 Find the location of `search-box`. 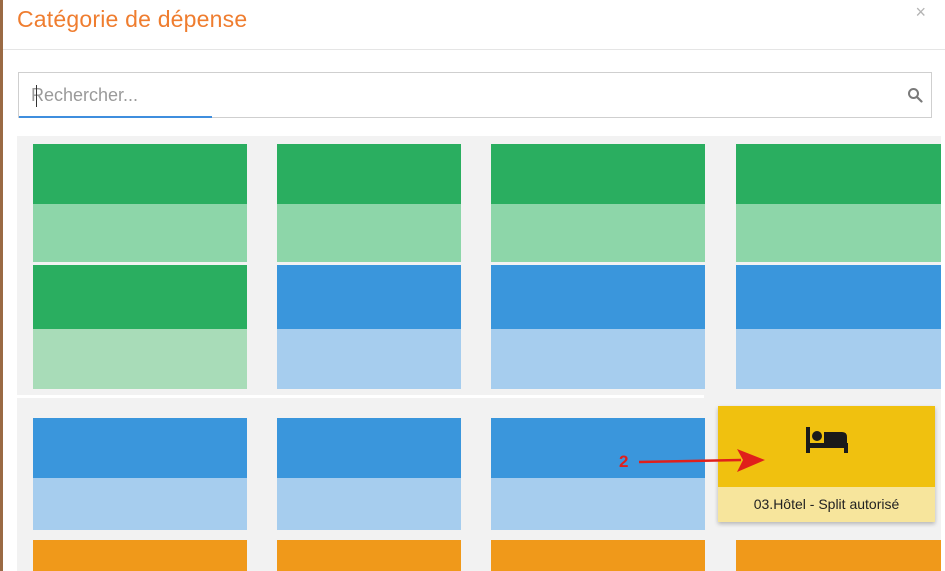

search-box is located at coordinates (475, 95).